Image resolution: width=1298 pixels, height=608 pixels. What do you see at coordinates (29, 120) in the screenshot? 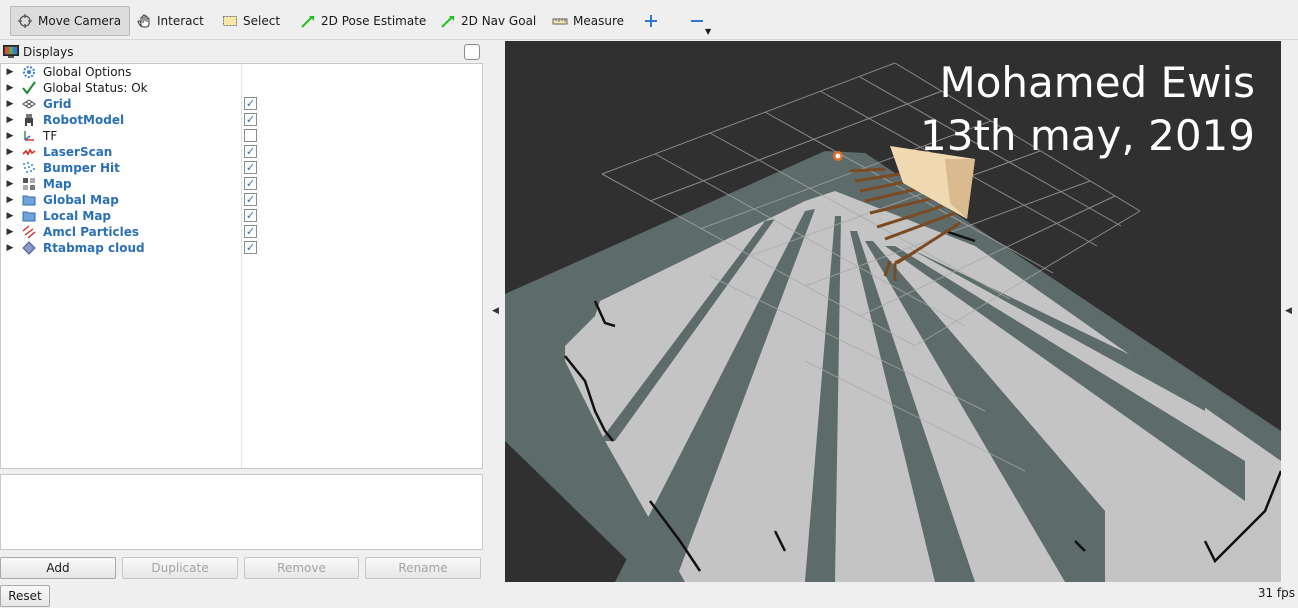
I see `robot-icon` at bounding box center [29, 120].